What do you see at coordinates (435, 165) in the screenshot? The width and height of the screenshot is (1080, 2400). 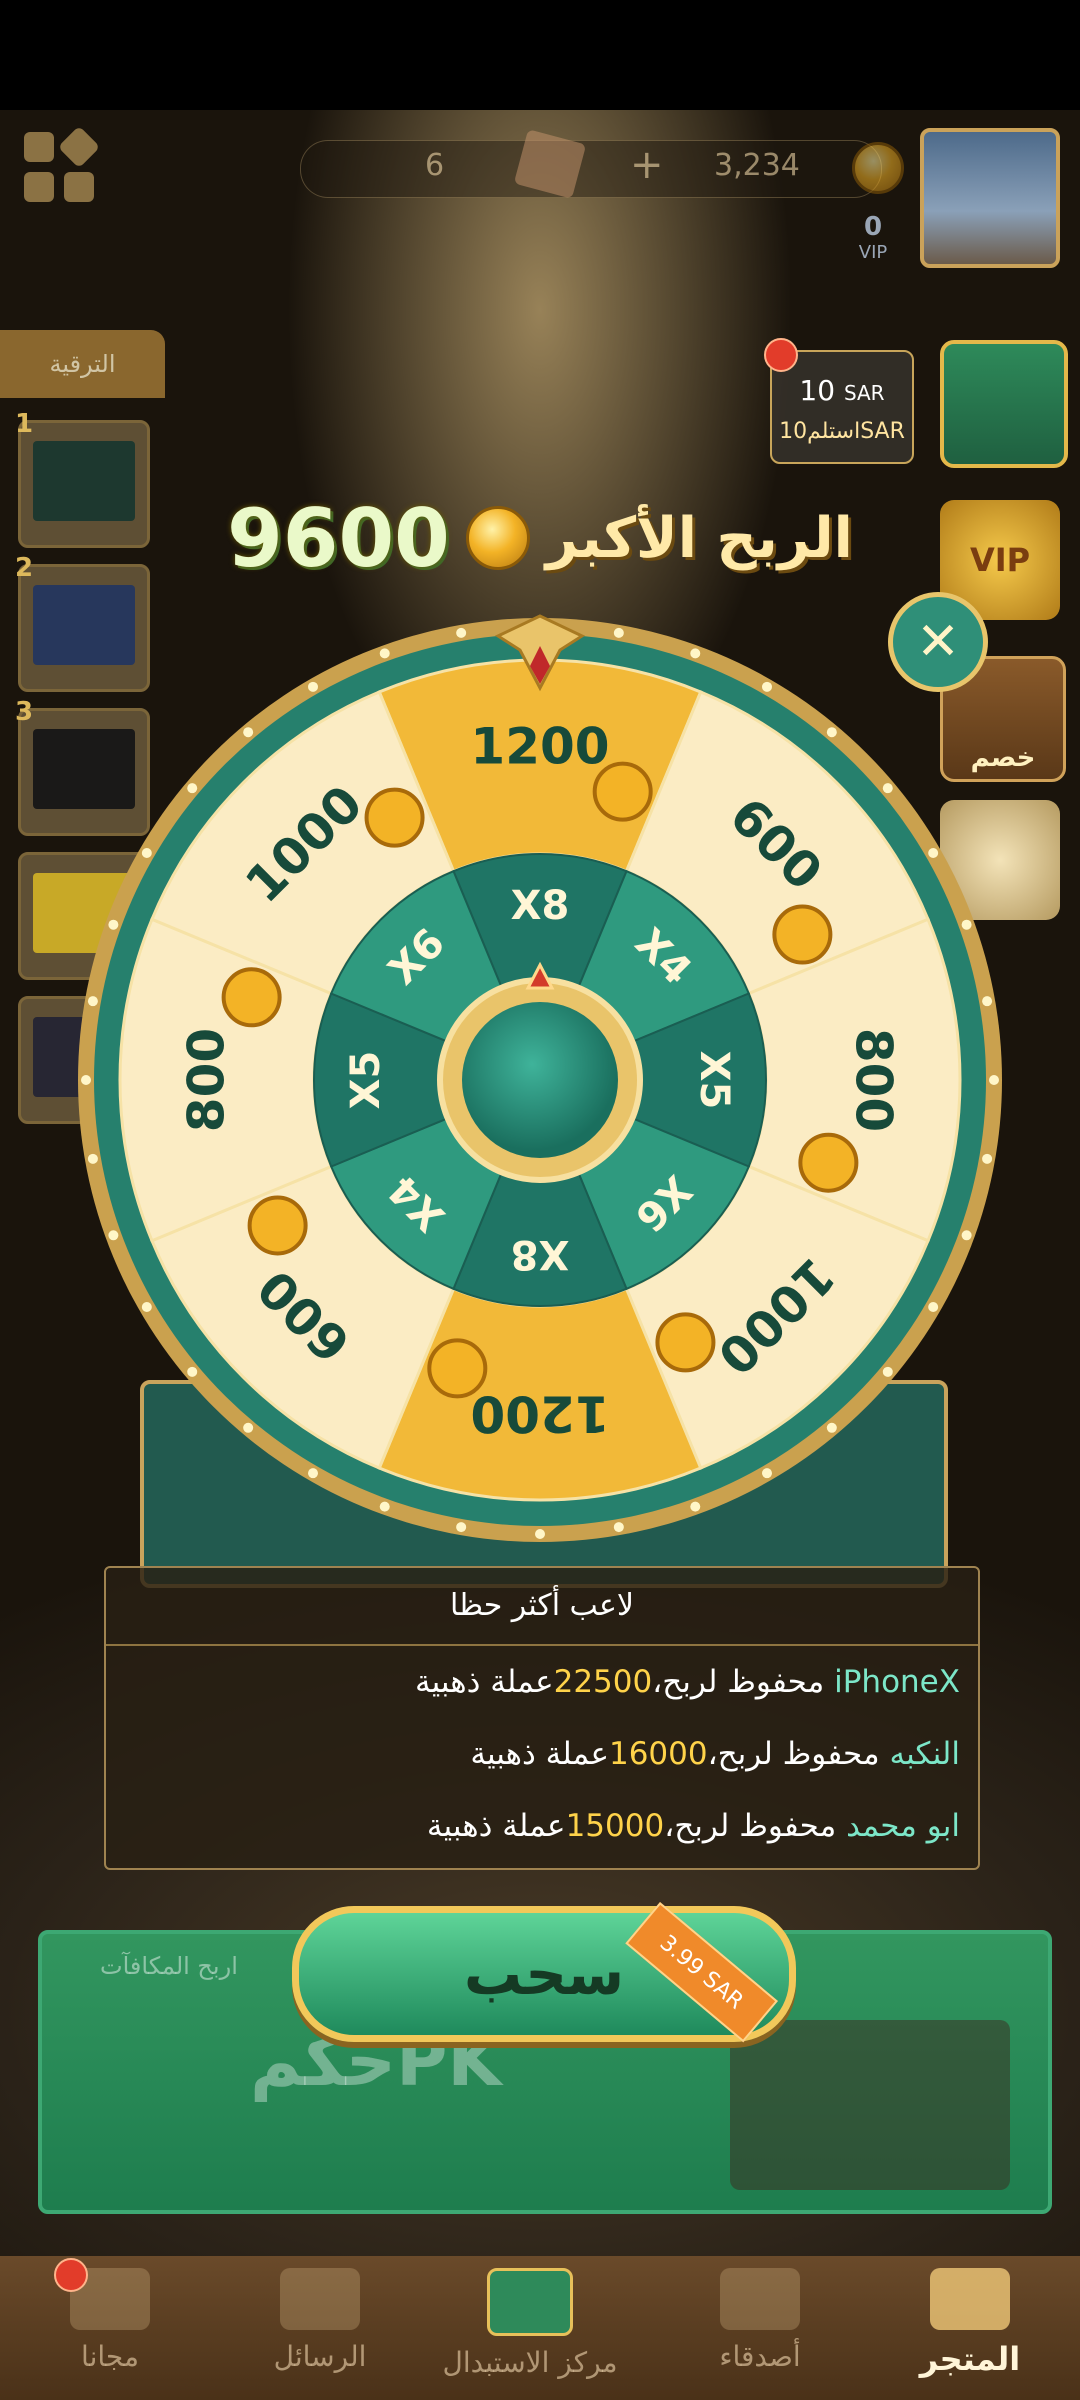 I see `cards-count: 6` at bounding box center [435, 165].